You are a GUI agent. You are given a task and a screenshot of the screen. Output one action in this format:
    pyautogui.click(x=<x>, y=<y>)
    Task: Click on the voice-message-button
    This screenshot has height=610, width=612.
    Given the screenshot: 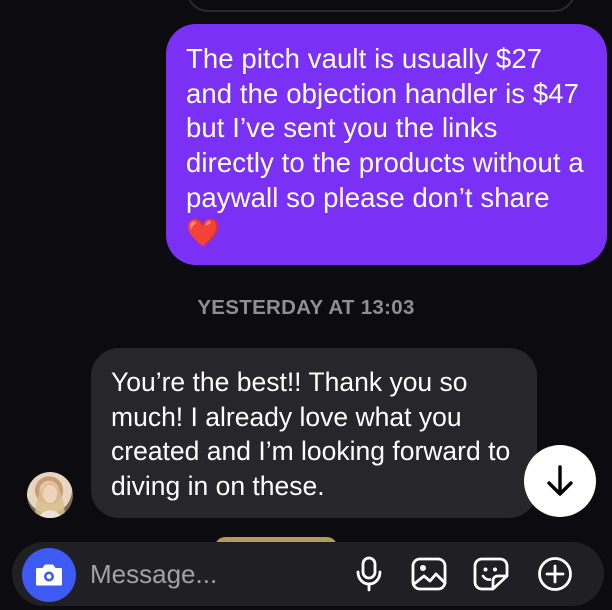 What is the action you would take?
    pyautogui.click(x=369, y=574)
    